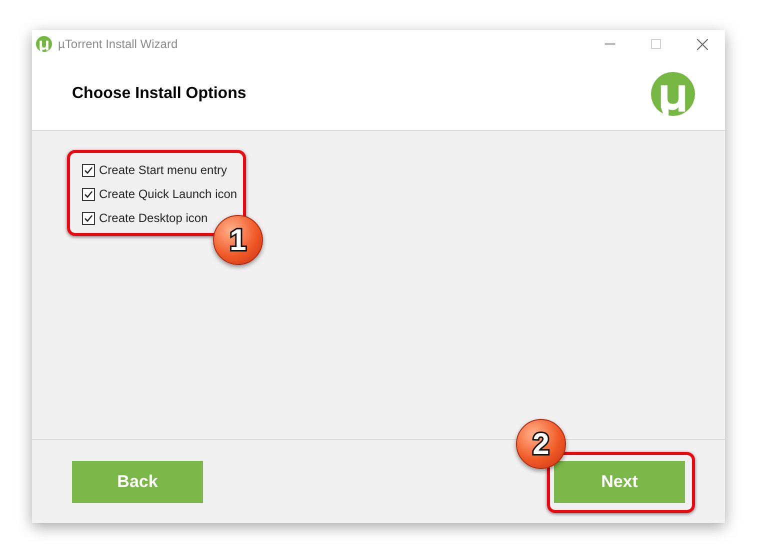 This screenshot has width=757, height=556. Describe the element at coordinates (118, 44) in the screenshot. I see `window-title: µTorrent Install Wizard` at that location.